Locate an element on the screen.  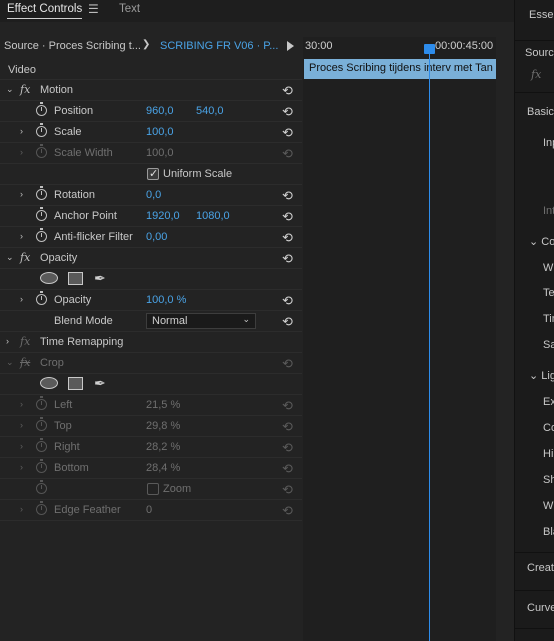
scale-label: Scale is located at coordinates (68, 132).